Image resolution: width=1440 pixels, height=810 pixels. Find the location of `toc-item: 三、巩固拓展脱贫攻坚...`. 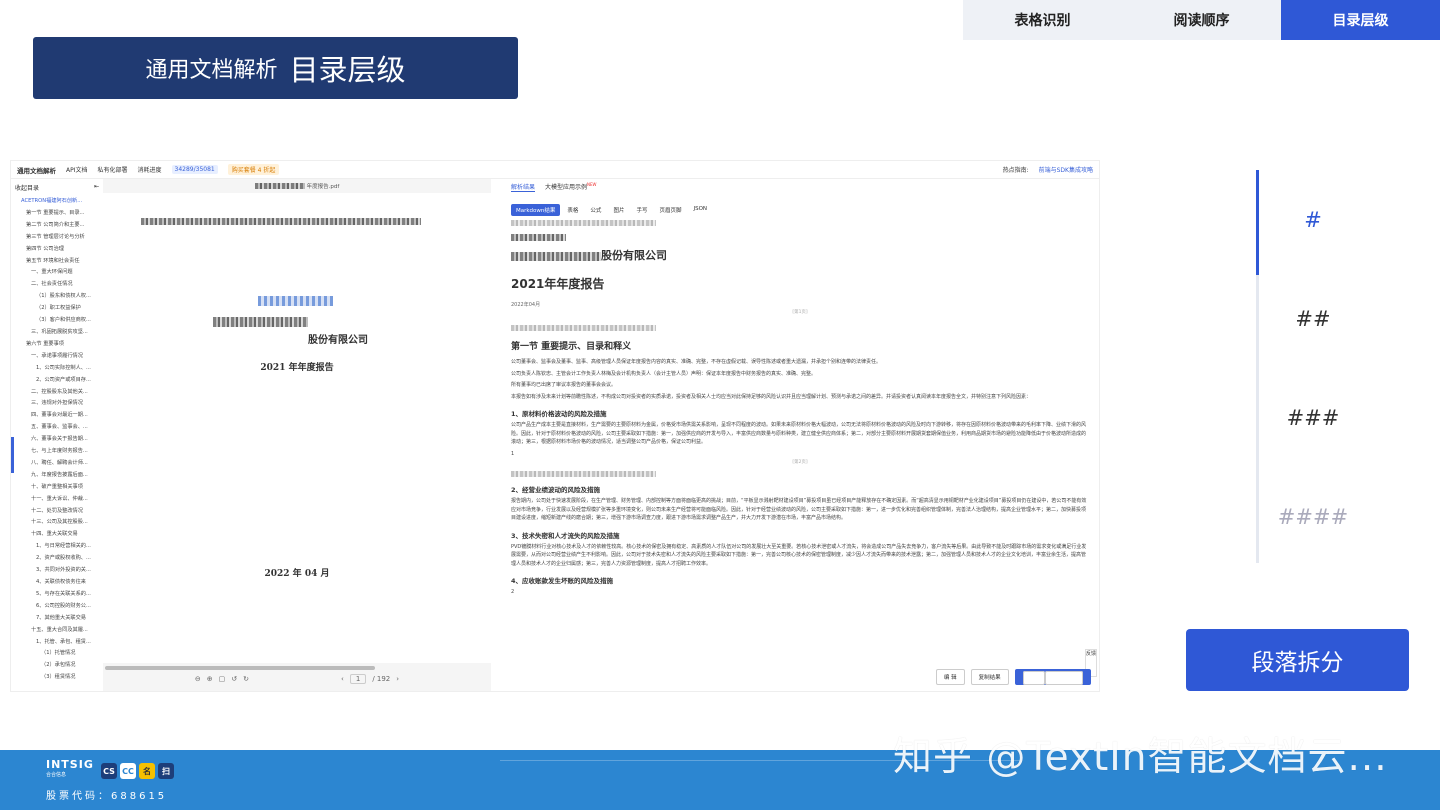

toc-item: 三、巩固拓展脱贫攻坚... is located at coordinates (57, 333).